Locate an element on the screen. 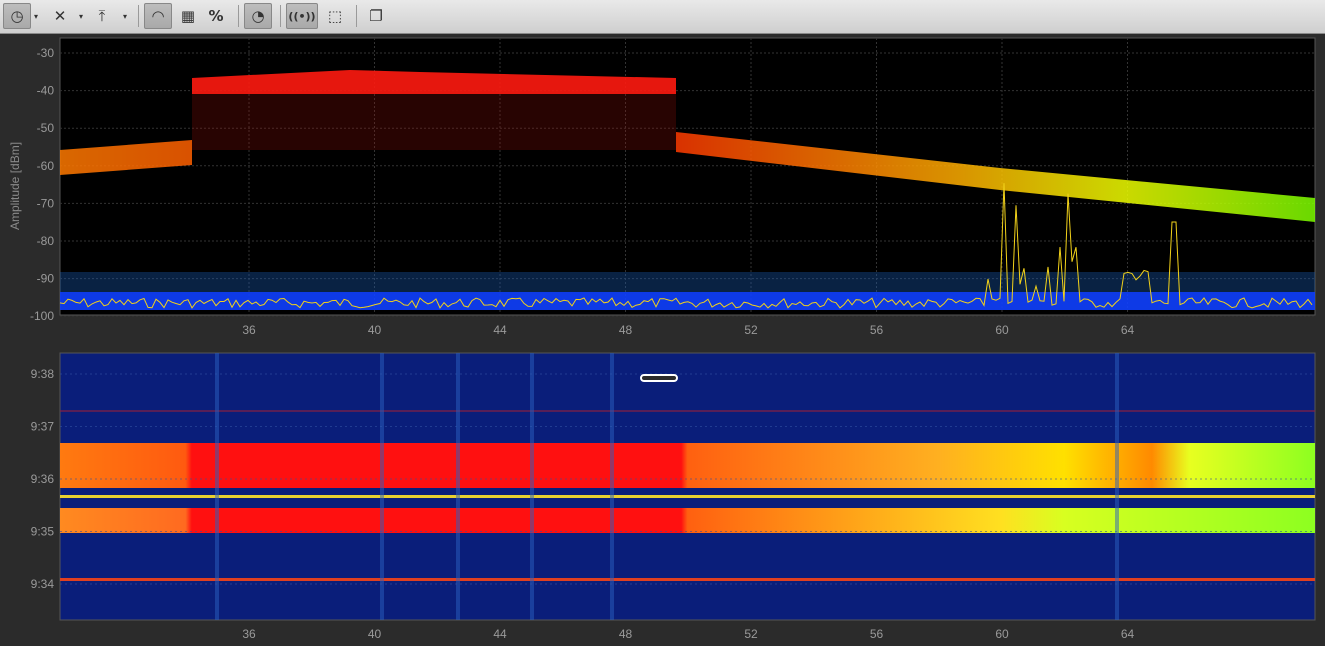 This screenshot has height=646, width=1325. waterfall-x-tick: 56 is located at coordinates (877, 634).